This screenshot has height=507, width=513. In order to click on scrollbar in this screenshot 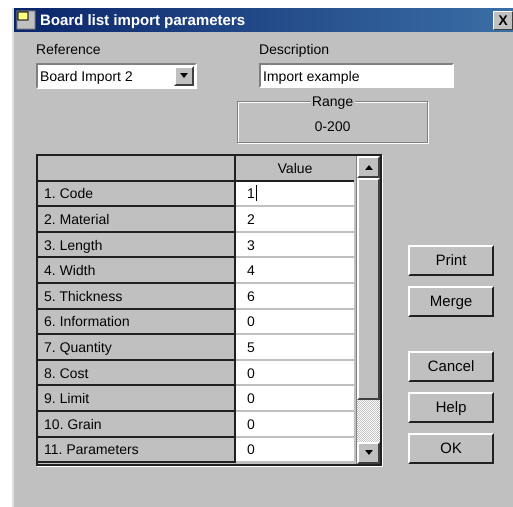, I will do `click(368, 310)`.